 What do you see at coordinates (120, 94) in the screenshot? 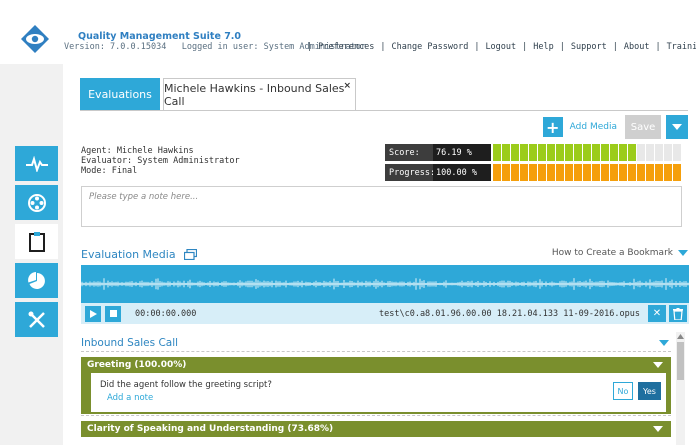
I see `tab-evaluations: Evaluations` at bounding box center [120, 94].